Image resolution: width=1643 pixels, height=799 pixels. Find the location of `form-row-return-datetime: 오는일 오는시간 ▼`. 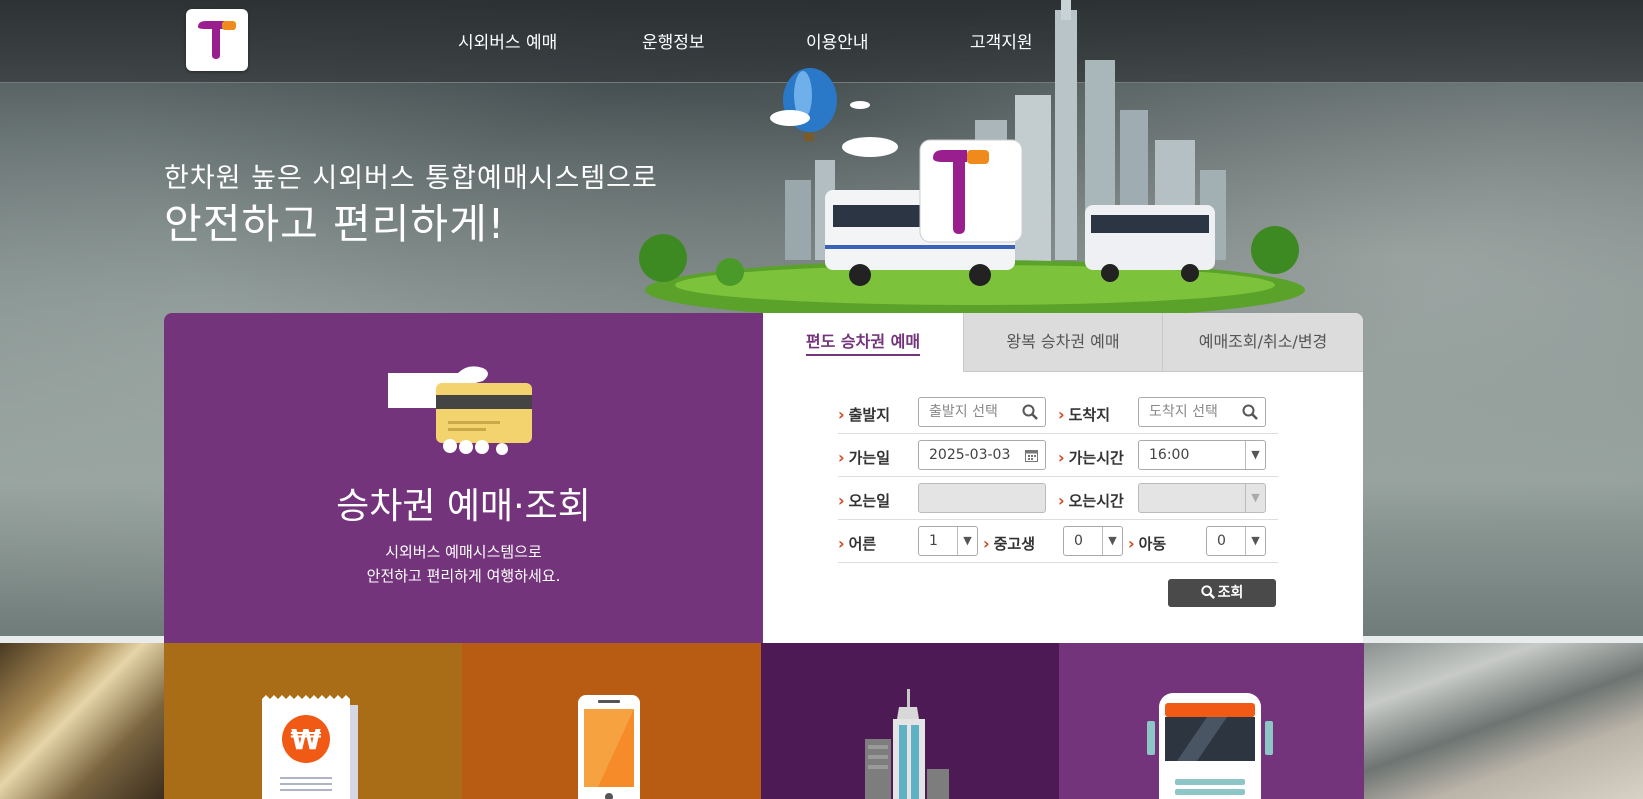

form-row-return-datetime: 오는일 오는시간 ▼ is located at coordinates (1058, 498).